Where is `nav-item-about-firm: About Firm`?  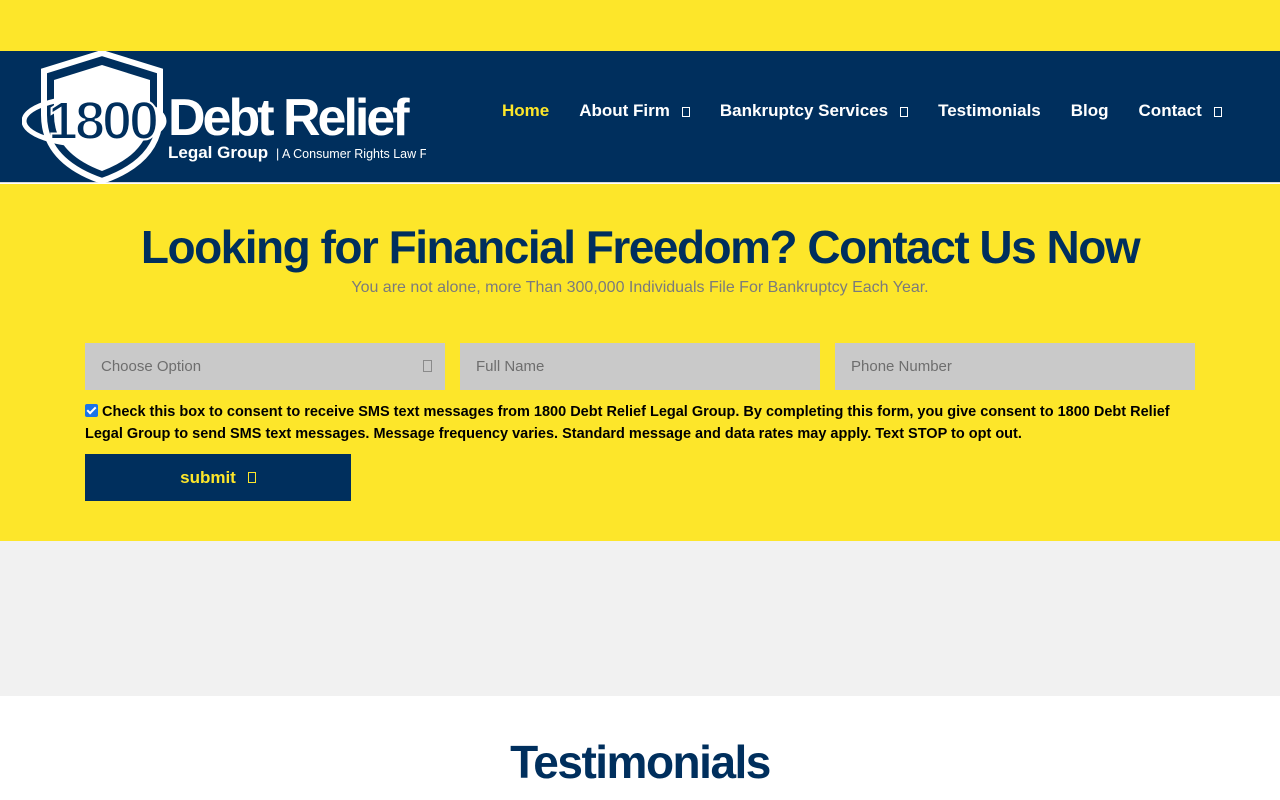
nav-item-about-firm: About Firm is located at coordinates (634, 111).